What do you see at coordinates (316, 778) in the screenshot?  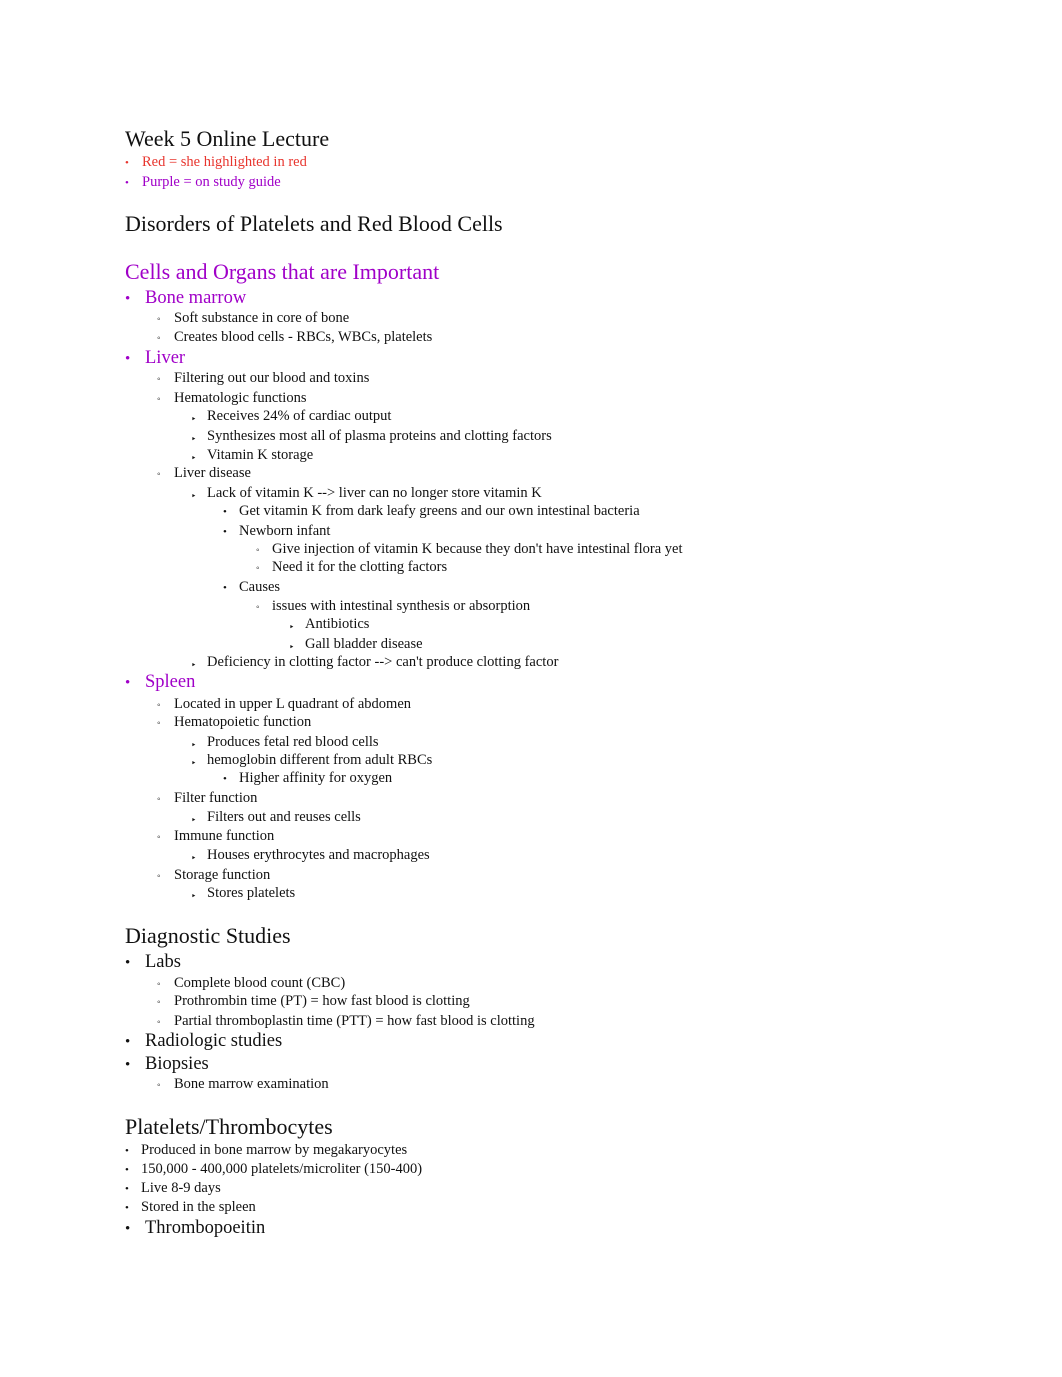 I see `list-item-text: Higher affinity for oxygen` at bounding box center [316, 778].